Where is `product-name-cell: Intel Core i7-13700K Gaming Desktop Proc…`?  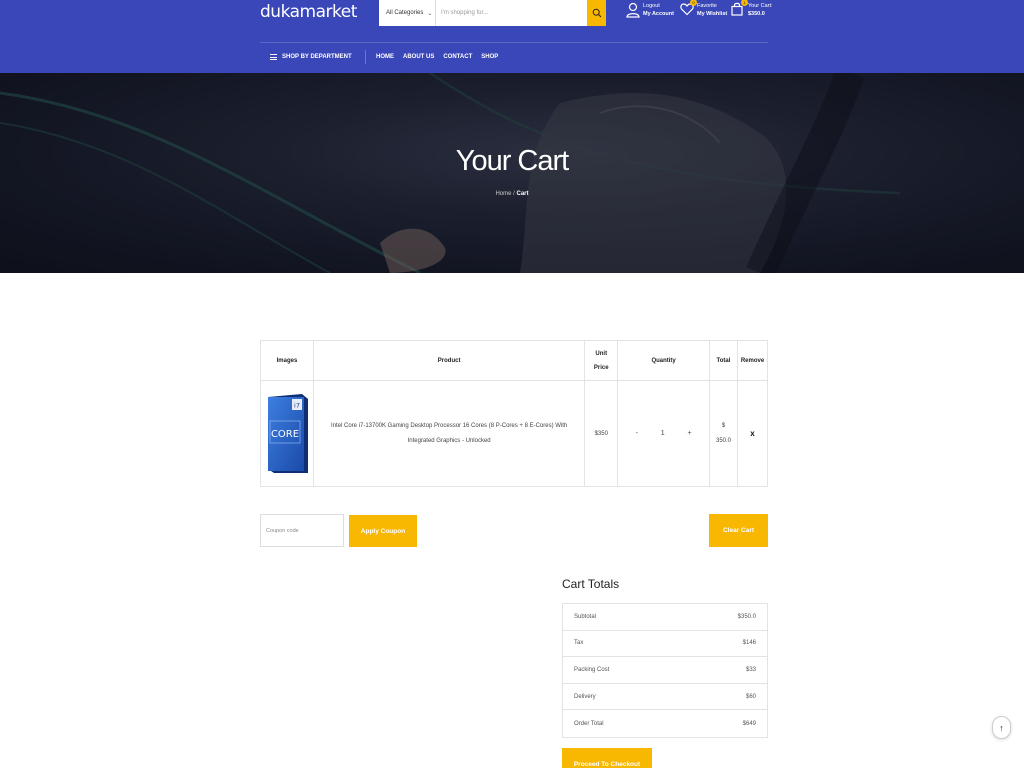 product-name-cell: Intel Core i7-13700K Gaming Desktop Proc… is located at coordinates (449, 433).